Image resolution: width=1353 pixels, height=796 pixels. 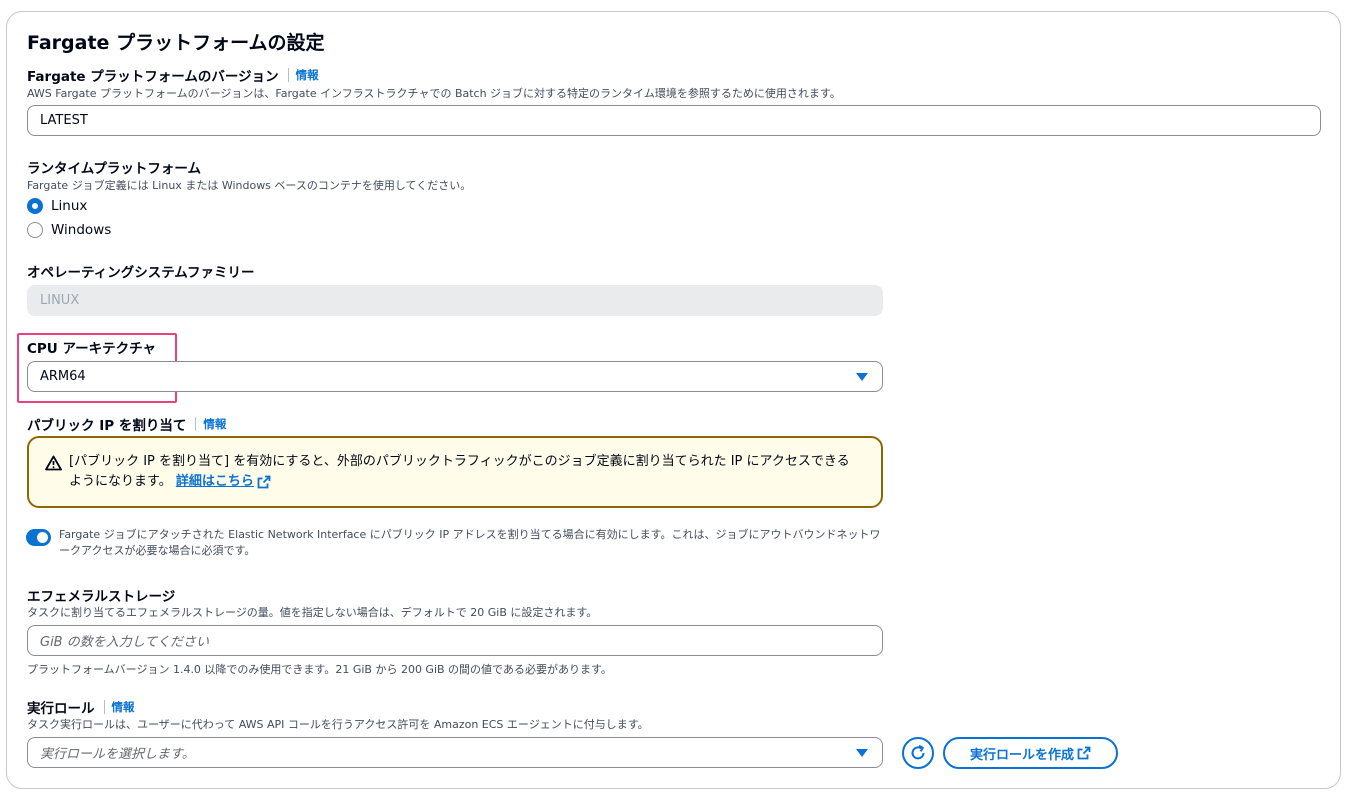 I want to click on radio-windows-label: Windows, so click(x=81, y=230).